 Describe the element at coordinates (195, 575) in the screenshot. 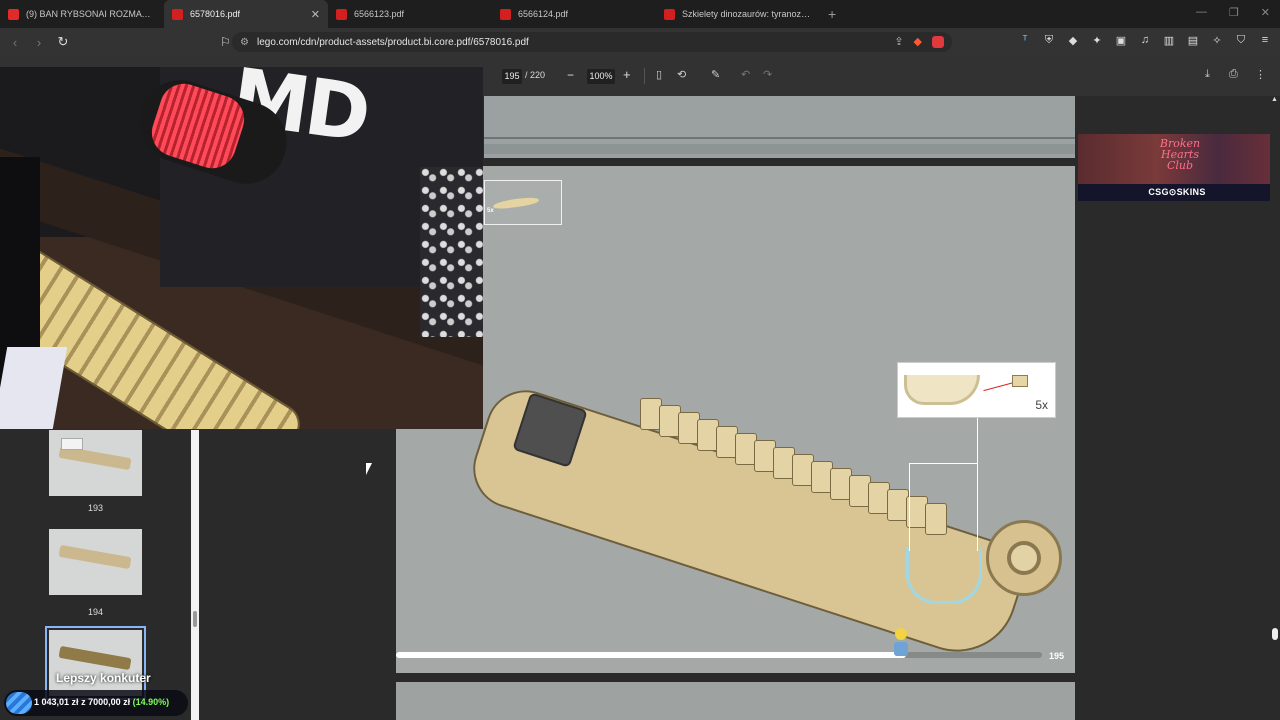

I see `thumbnail-scrollbar` at that location.